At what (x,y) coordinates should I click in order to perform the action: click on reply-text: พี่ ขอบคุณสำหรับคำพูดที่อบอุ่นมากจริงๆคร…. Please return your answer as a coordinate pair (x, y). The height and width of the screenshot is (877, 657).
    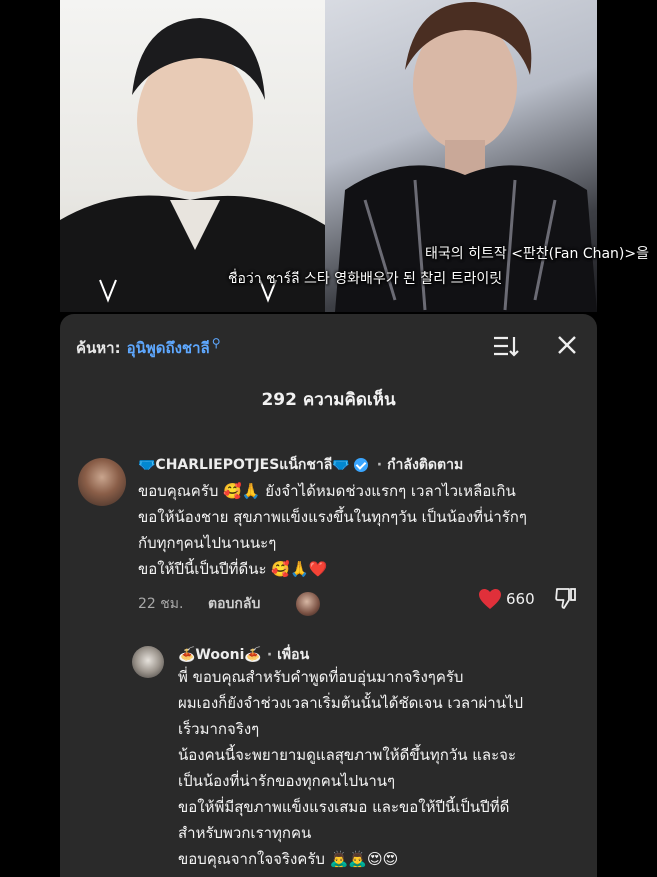
    Looking at the image, I should click on (383, 768).